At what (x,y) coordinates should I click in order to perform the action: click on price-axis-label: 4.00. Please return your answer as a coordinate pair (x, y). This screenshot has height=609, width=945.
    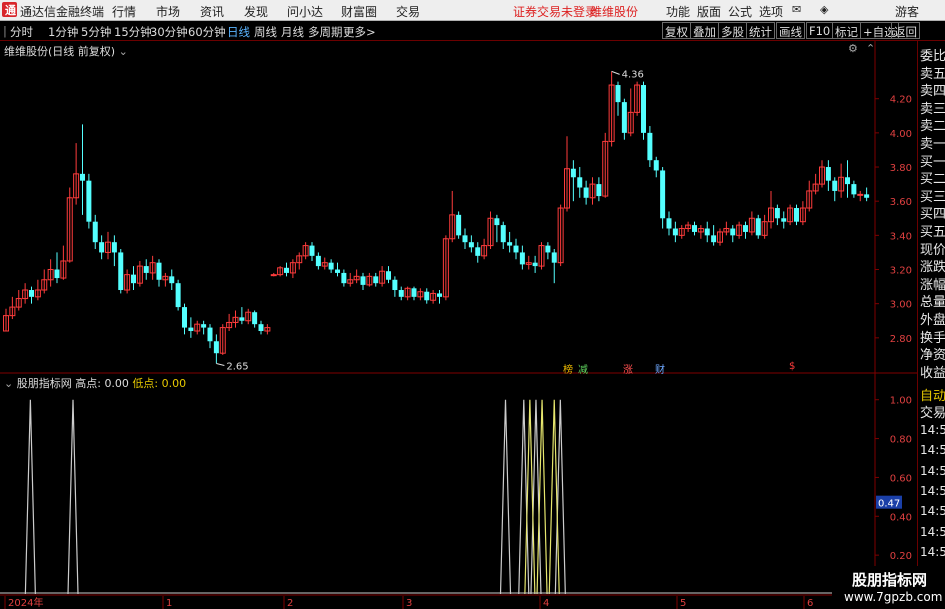
    Looking at the image, I should click on (901, 134).